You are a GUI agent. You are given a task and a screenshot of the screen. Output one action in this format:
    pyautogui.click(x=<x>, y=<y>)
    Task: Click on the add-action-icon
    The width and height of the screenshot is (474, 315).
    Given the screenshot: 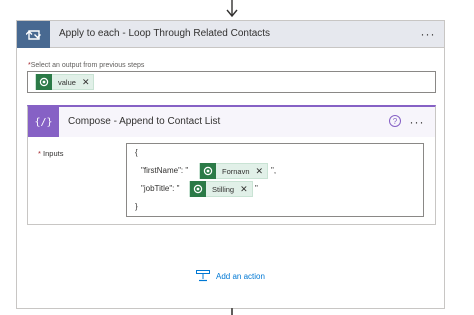 What is the action you would take?
    pyautogui.click(x=203, y=276)
    